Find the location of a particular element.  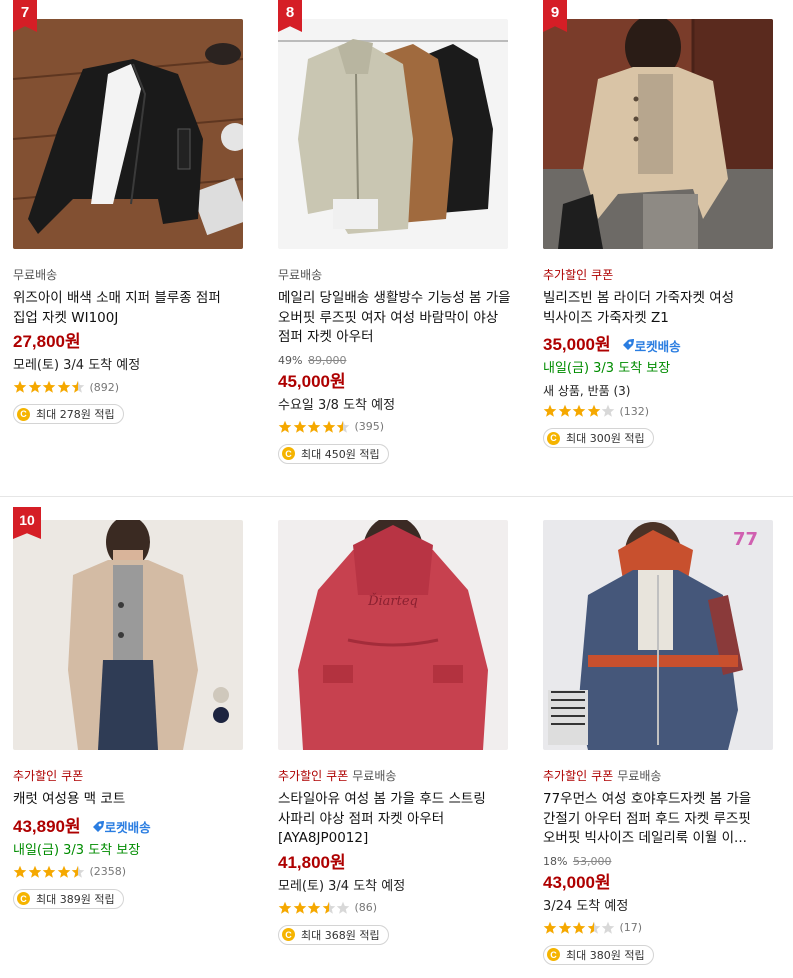

cashback-text: 최대 450원 적립 is located at coordinates (340, 454).